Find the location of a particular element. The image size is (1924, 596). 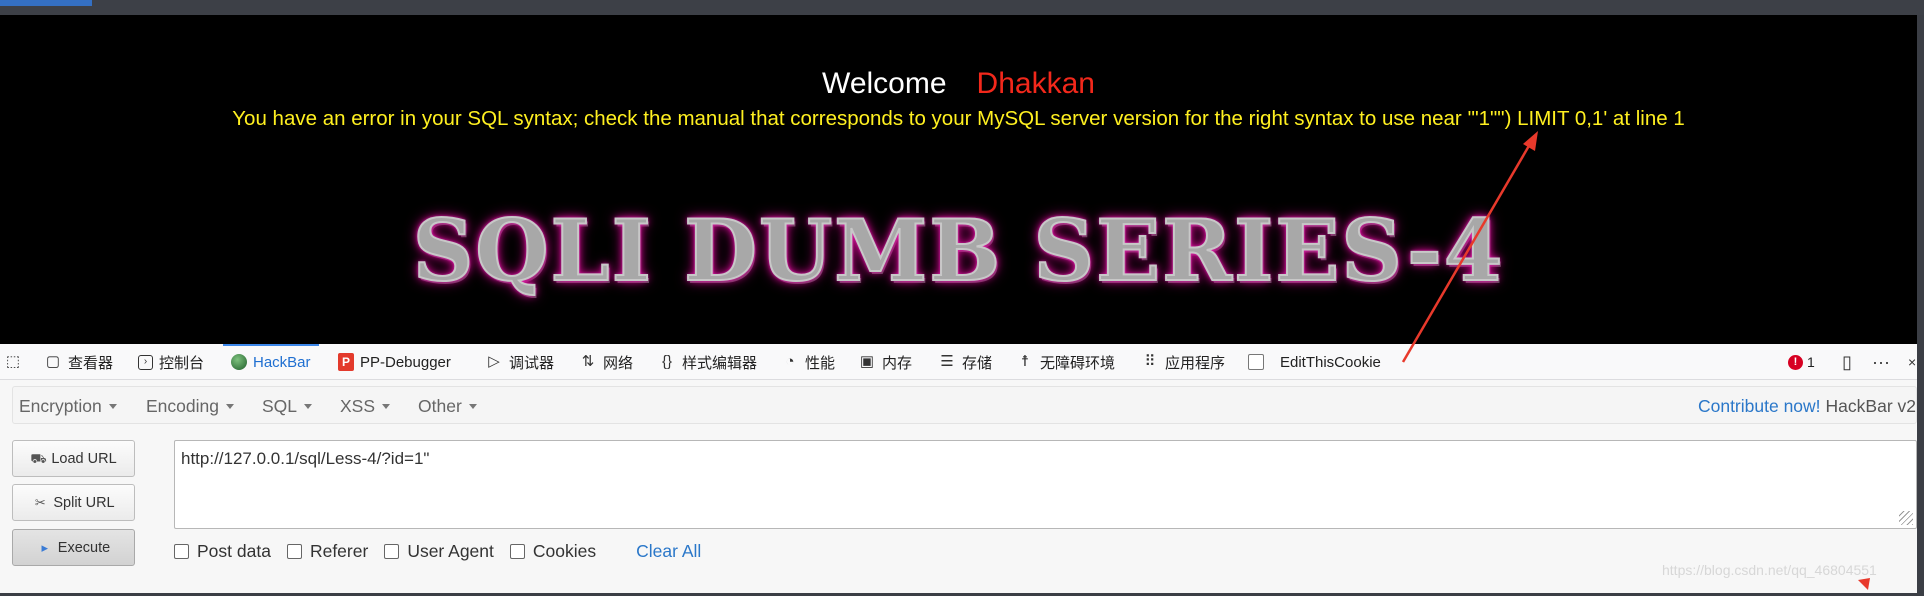

tab-label: HackBar is located at coordinates (282, 362).